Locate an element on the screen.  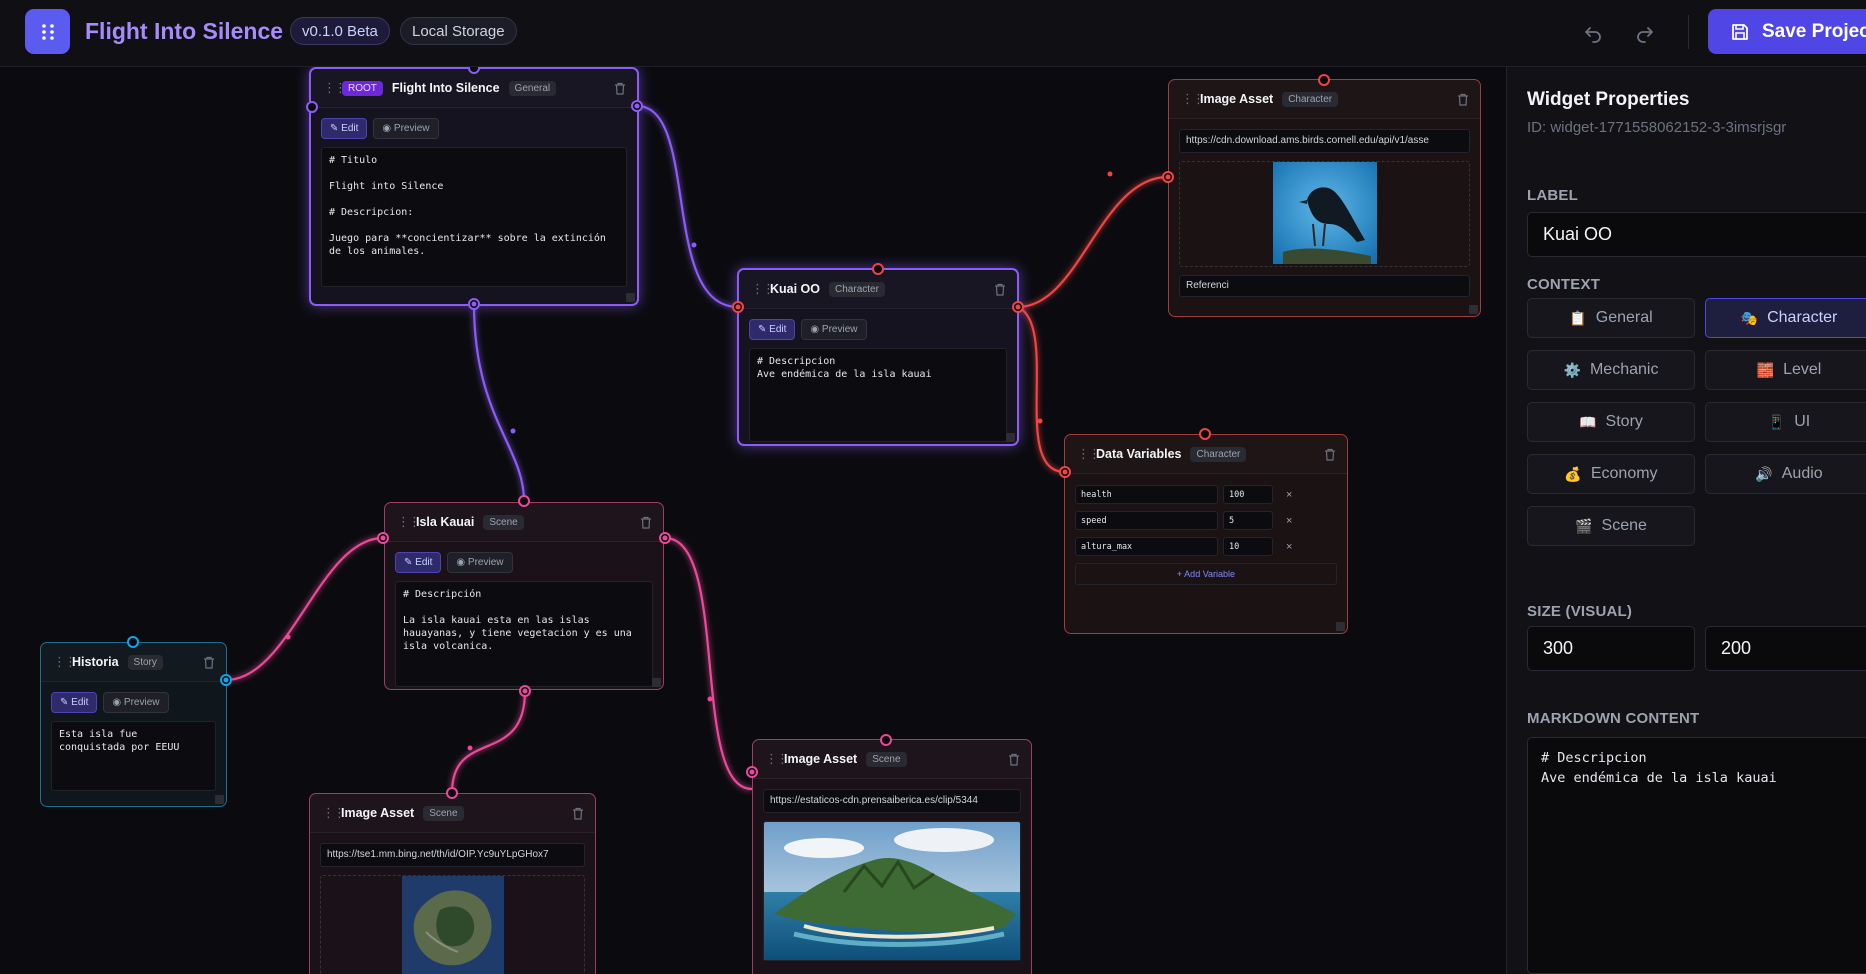
wire-isla-to-image2 is located at coordinates (708, 663).